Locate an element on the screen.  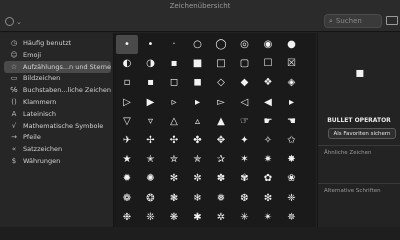
character-cell: ◀ is located at coordinates (268, 102).